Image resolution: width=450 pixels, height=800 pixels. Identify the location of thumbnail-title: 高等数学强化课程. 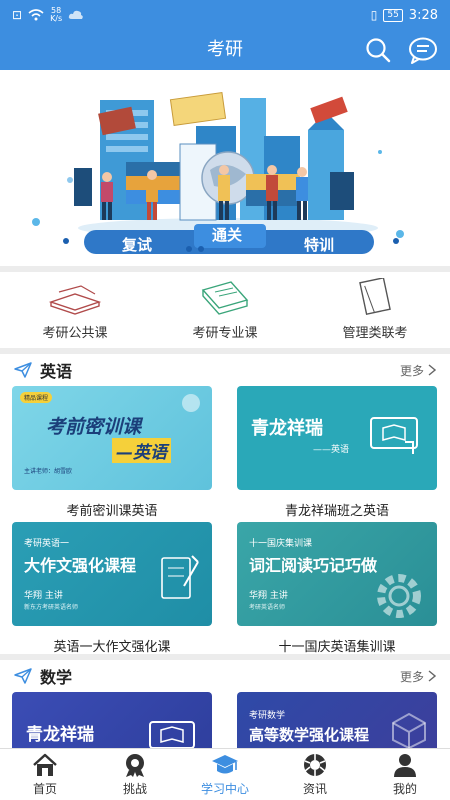
(309, 735).